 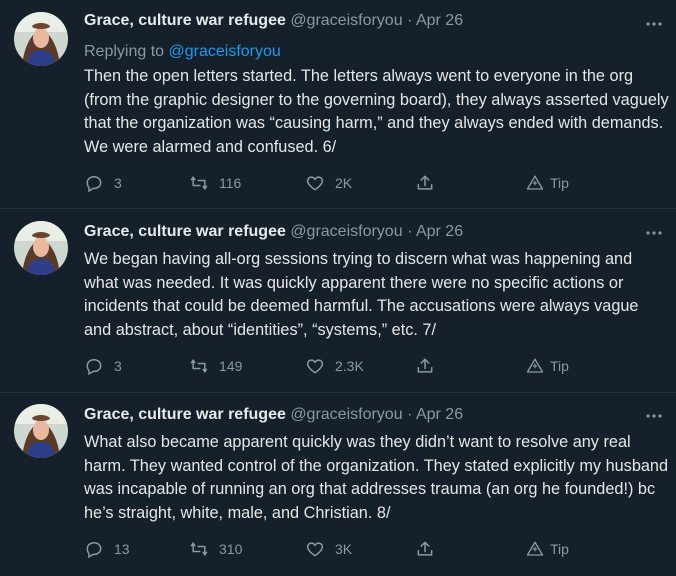 What do you see at coordinates (328, 549) in the screenshot?
I see `like-button: 3K` at bounding box center [328, 549].